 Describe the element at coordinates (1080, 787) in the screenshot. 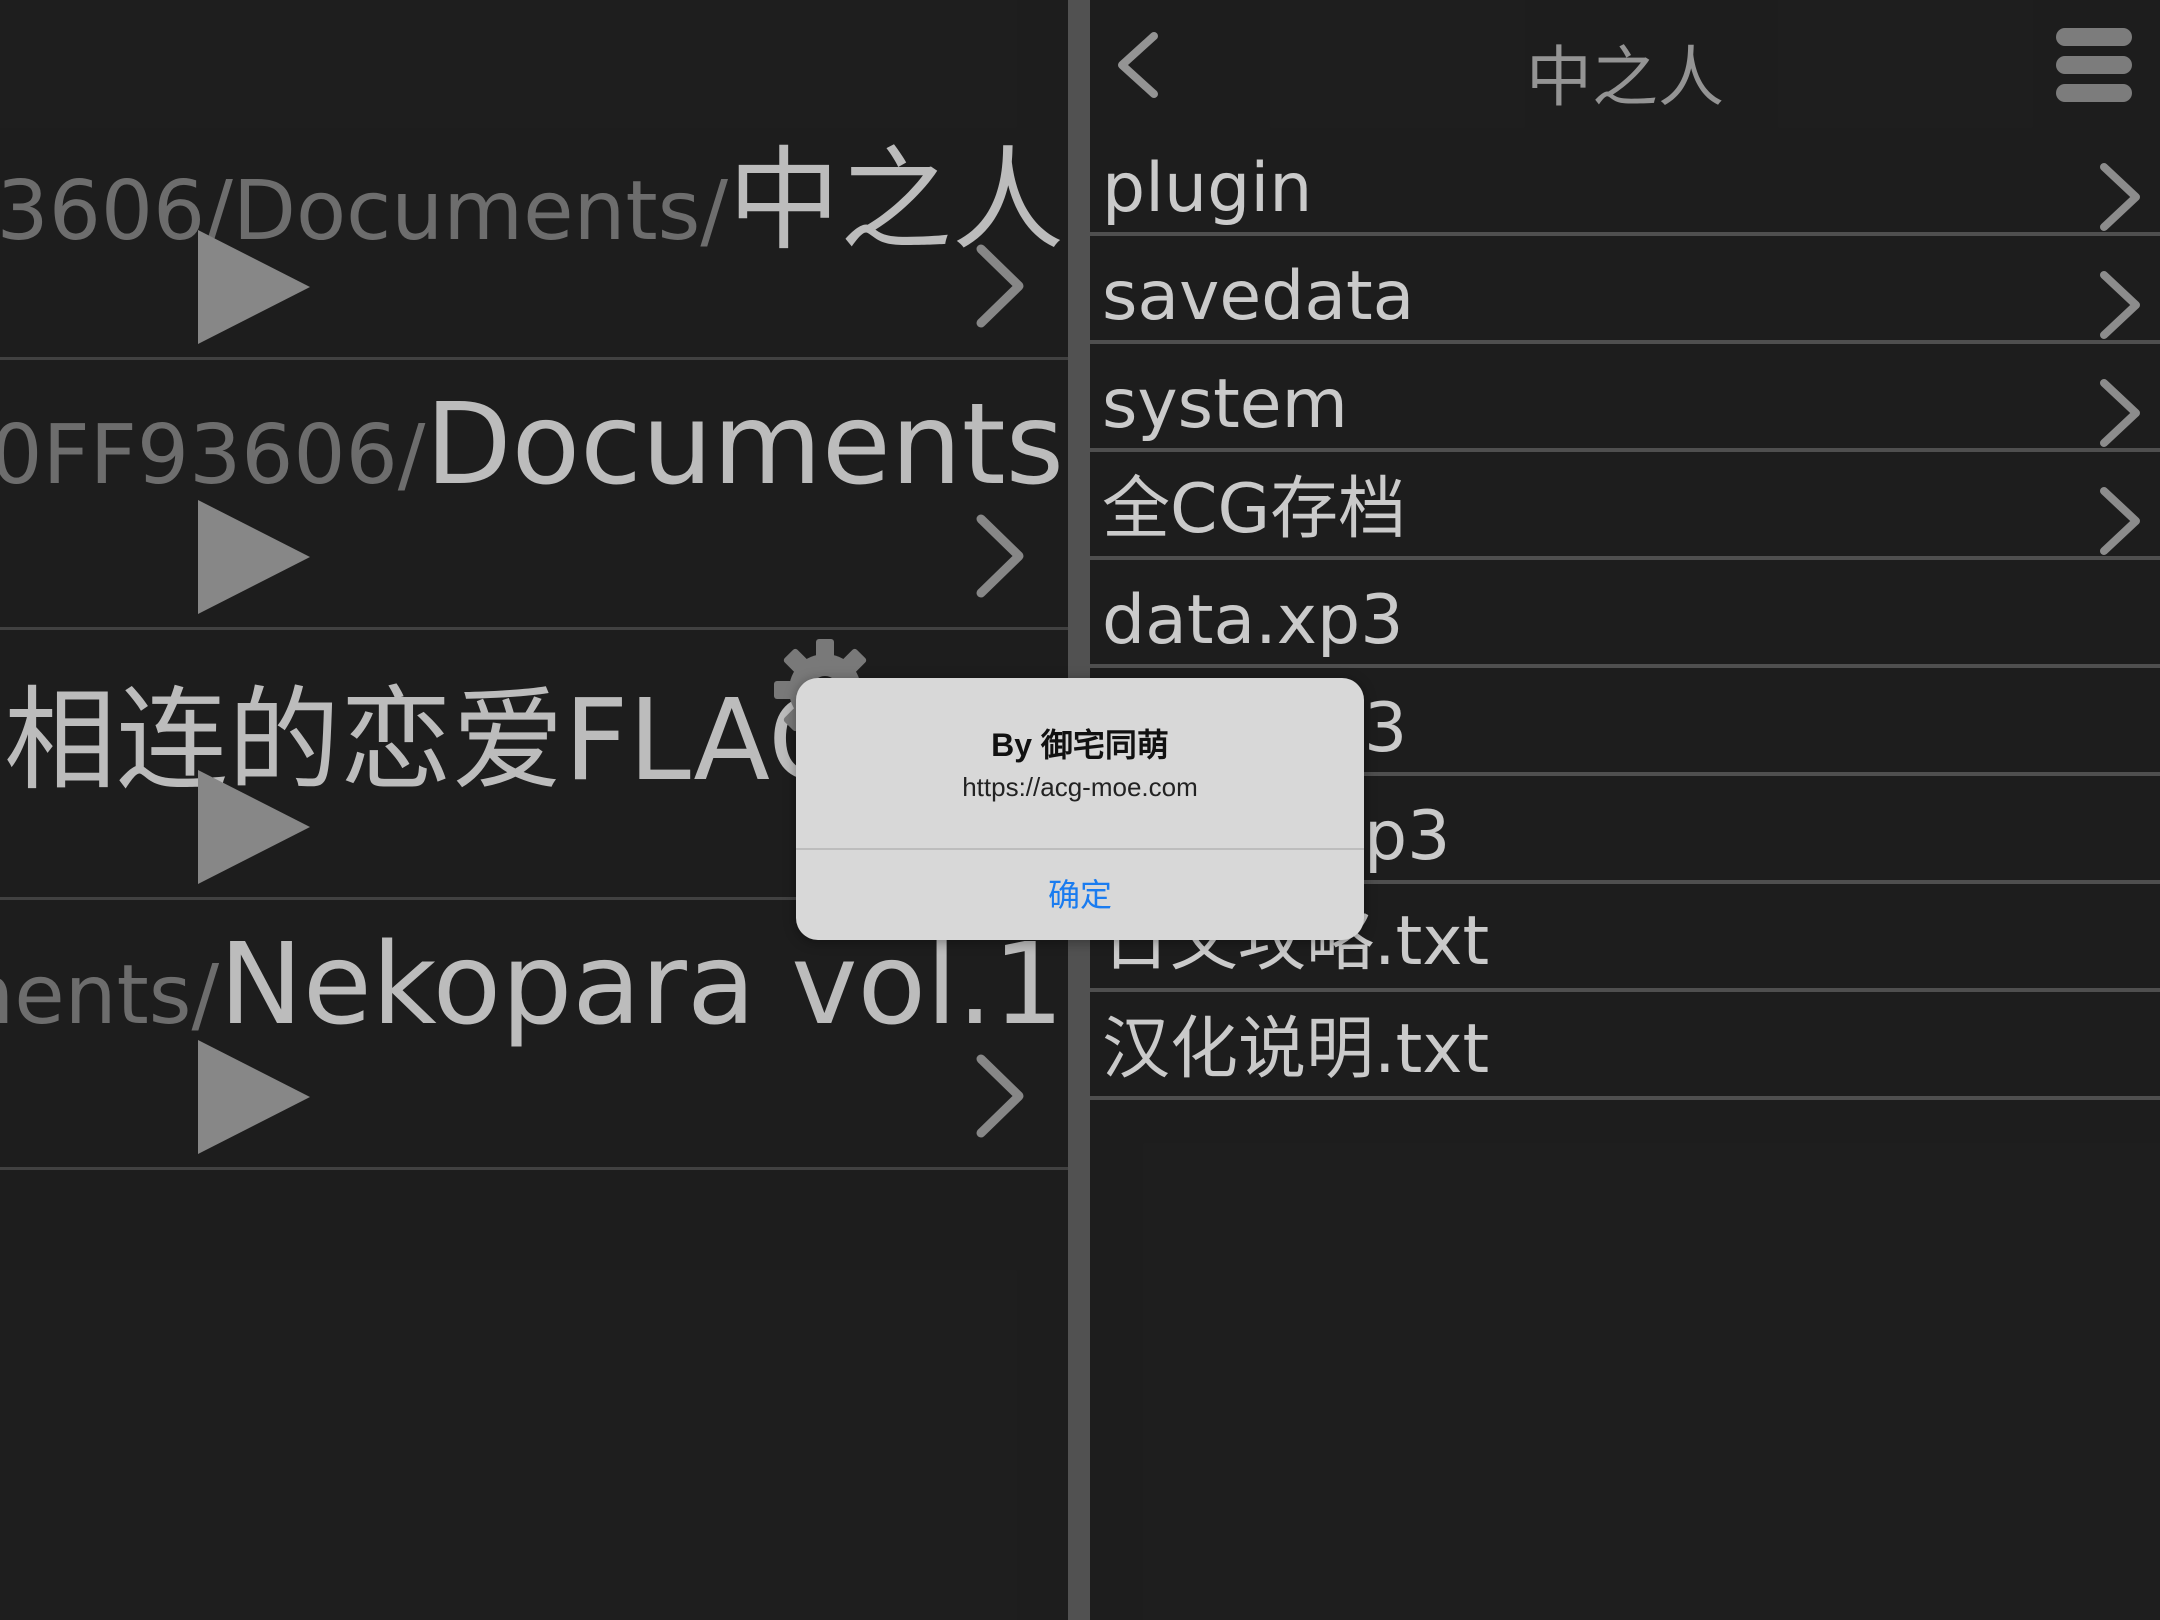

I see `alert-message: https://acg-moe.com` at that location.